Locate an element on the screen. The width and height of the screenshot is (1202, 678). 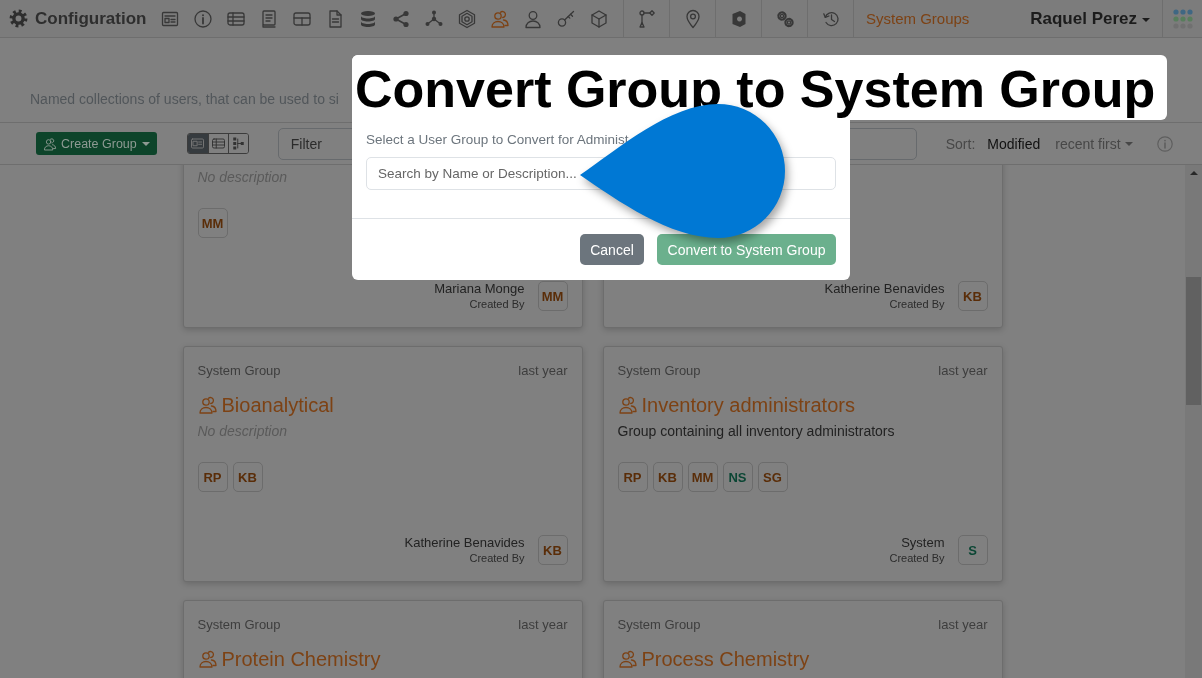
branch-icon is located at coordinates (646, 18).